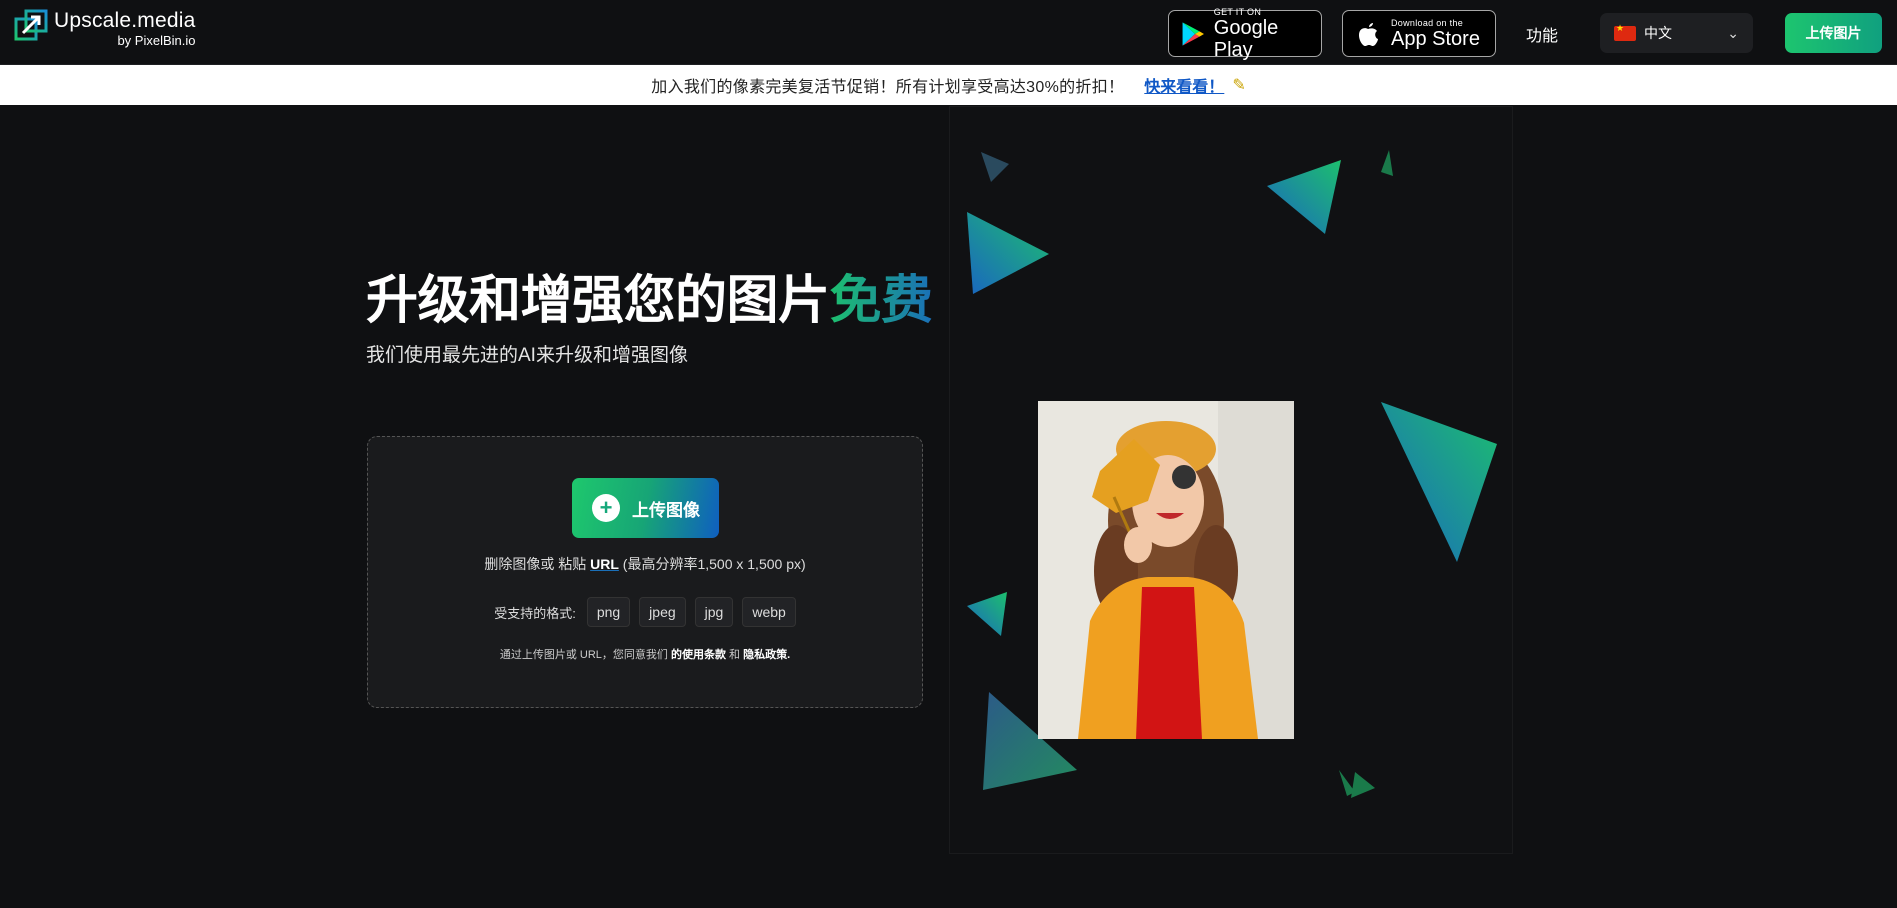 Image resolution: width=1897 pixels, height=908 pixels. I want to click on hero-title-main: 升级和增强您的图片, so click(598, 301).